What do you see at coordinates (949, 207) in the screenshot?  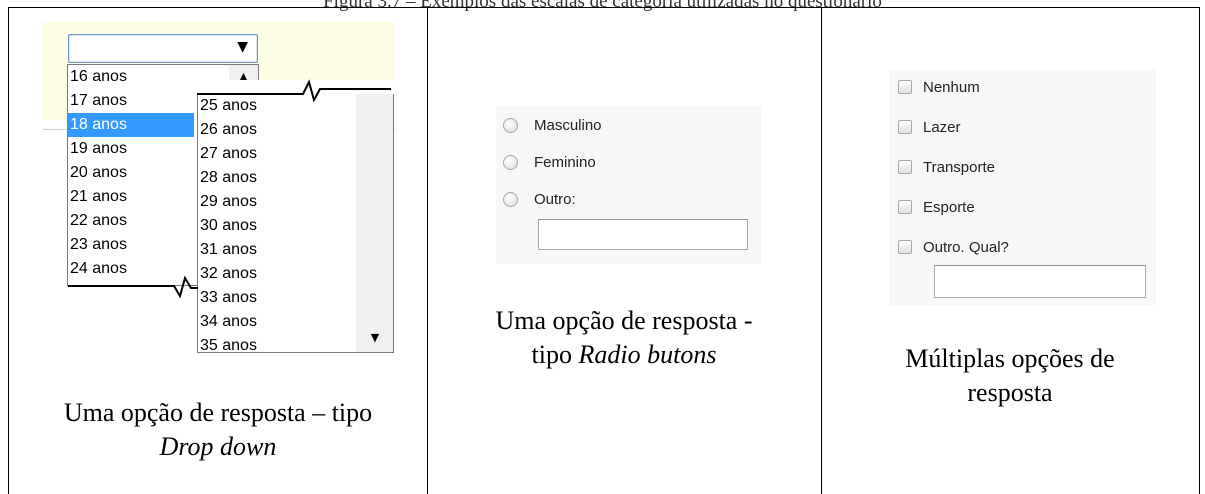 I see `checkbox-label: Esporte` at bounding box center [949, 207].